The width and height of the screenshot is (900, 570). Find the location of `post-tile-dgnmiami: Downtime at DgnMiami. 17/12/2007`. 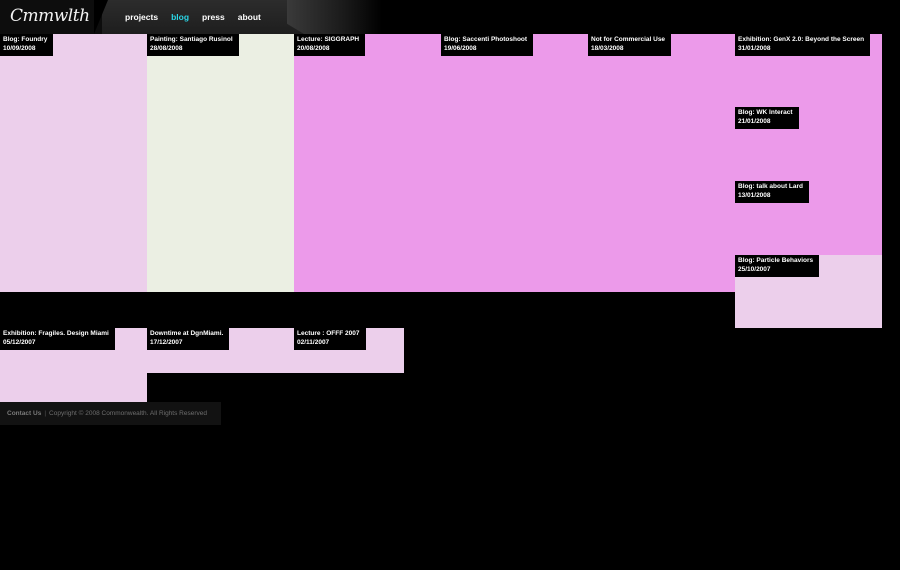

post-tile-dgnmiami: Downtime at DgnMiami. 17/12/2007 is located at coordinates (220, 350).